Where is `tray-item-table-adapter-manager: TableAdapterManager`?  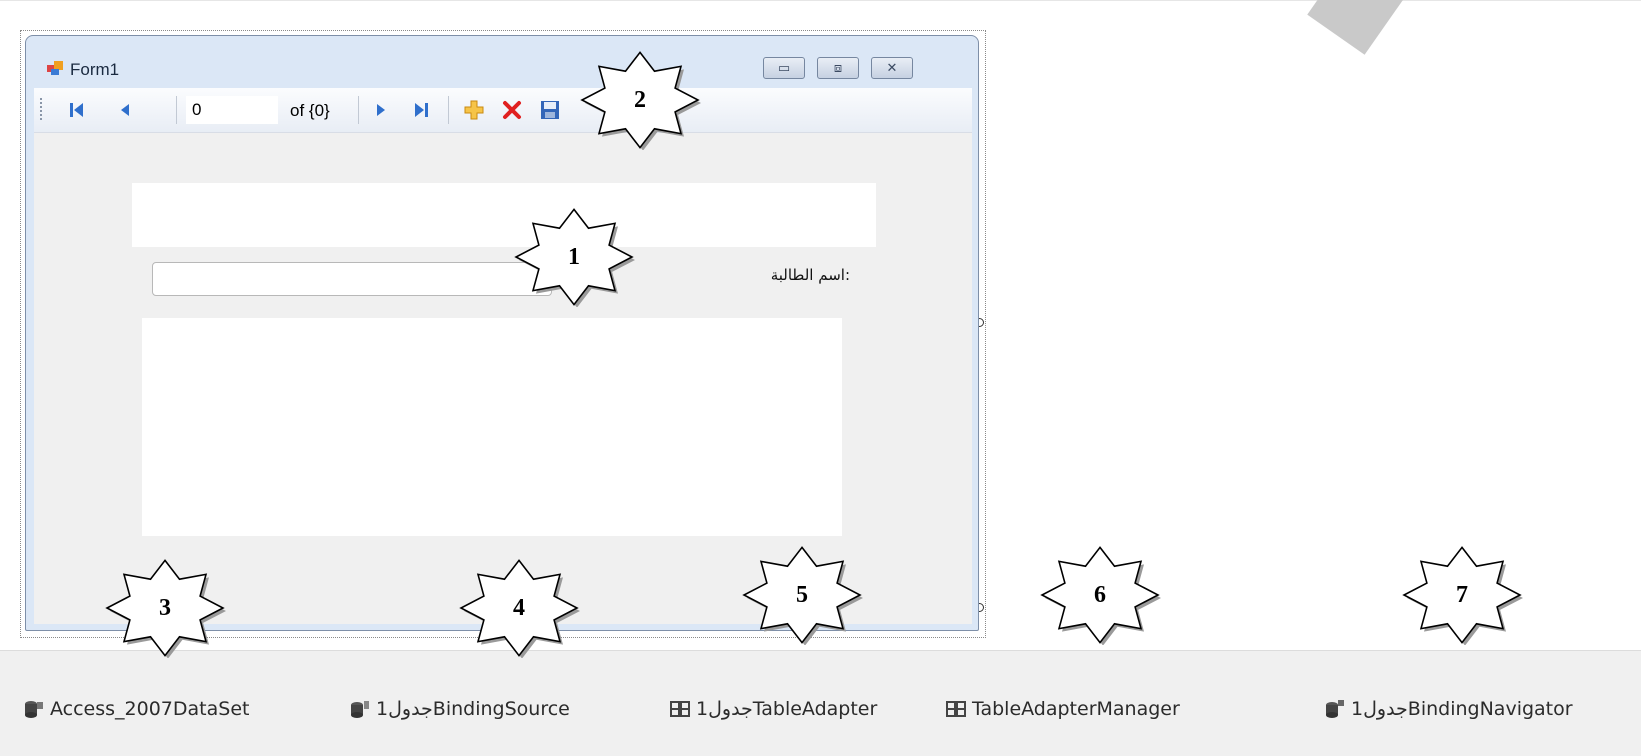
tray-item-table-adapter-manager: TableAdapterManager is located at coordinates (1063, 709).